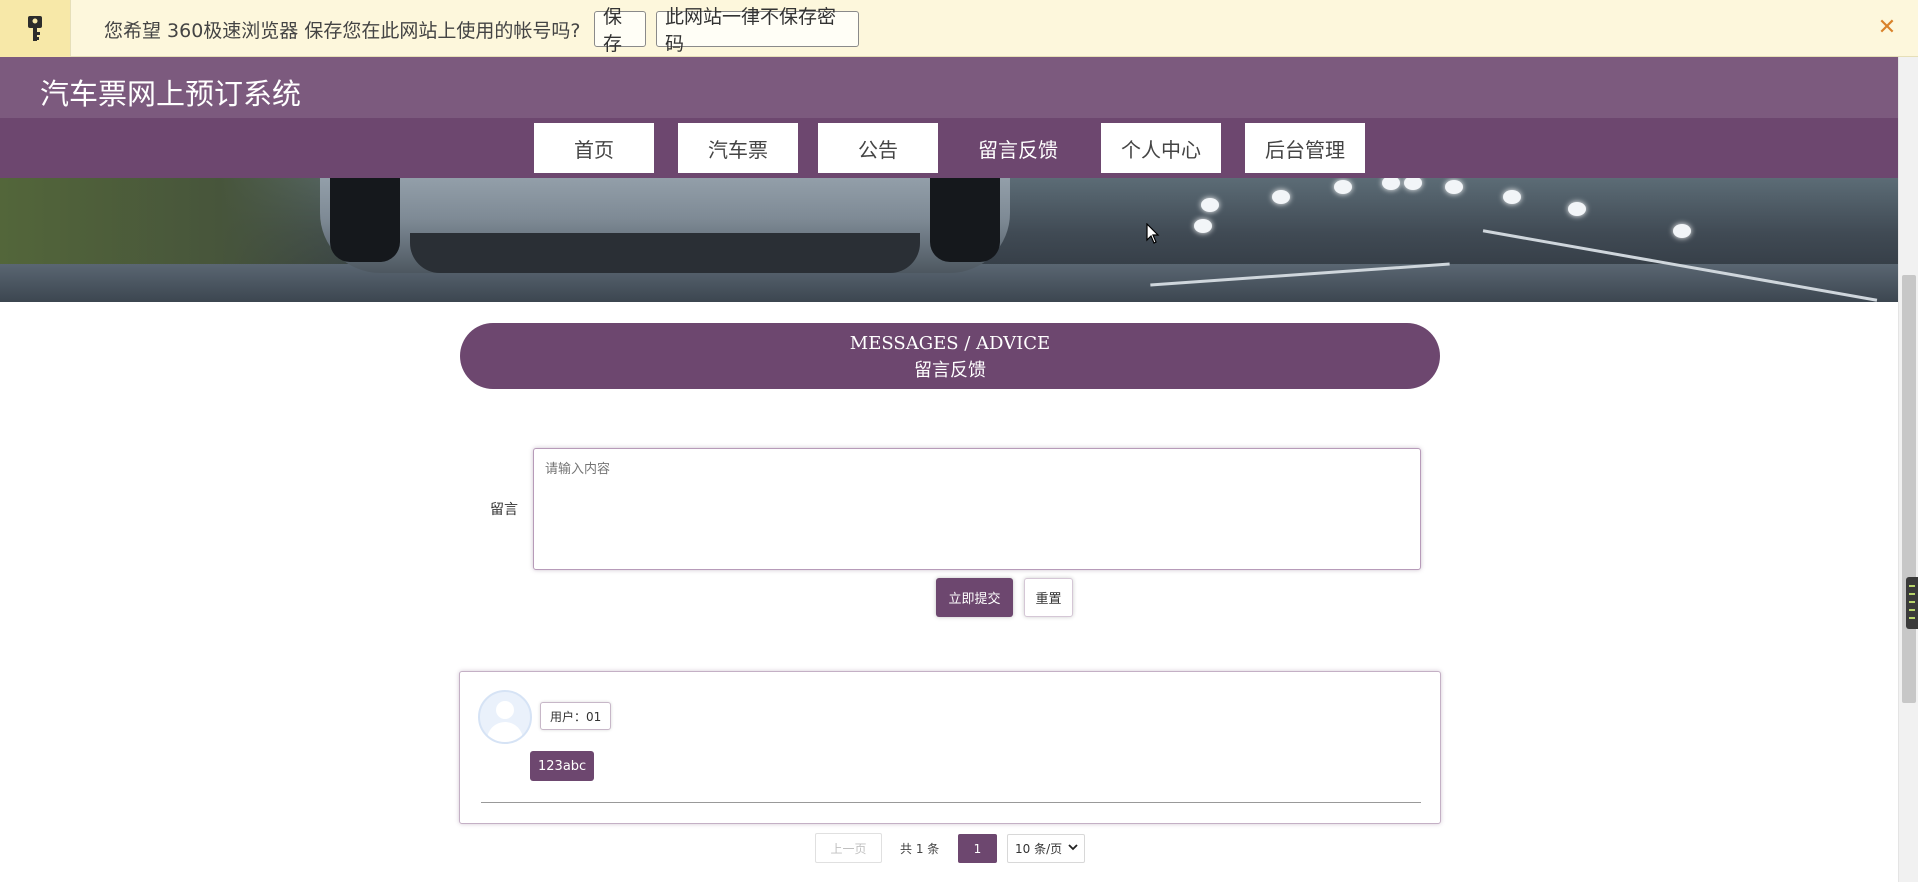 This screenshot has height=882, width=1918. What do you see at coordinates (594, 148) in the screenshot?
I see `nav-item-home: 首页` at bounding box center [594, 148].